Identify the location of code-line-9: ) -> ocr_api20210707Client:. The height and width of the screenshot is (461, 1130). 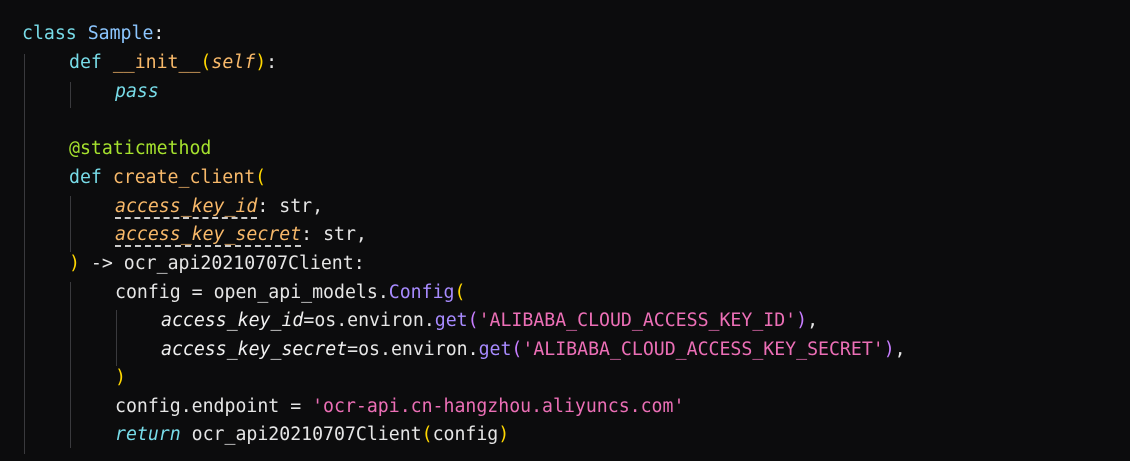
(217, 264).